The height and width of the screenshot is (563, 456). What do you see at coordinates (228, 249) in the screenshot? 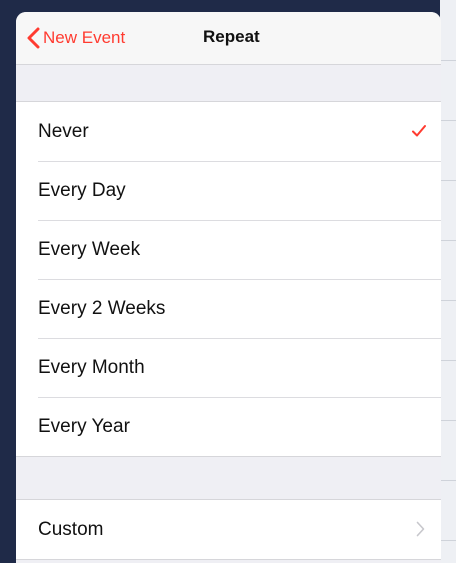
I see `option-every-week: Every Week` at bounding box center [228, 249].